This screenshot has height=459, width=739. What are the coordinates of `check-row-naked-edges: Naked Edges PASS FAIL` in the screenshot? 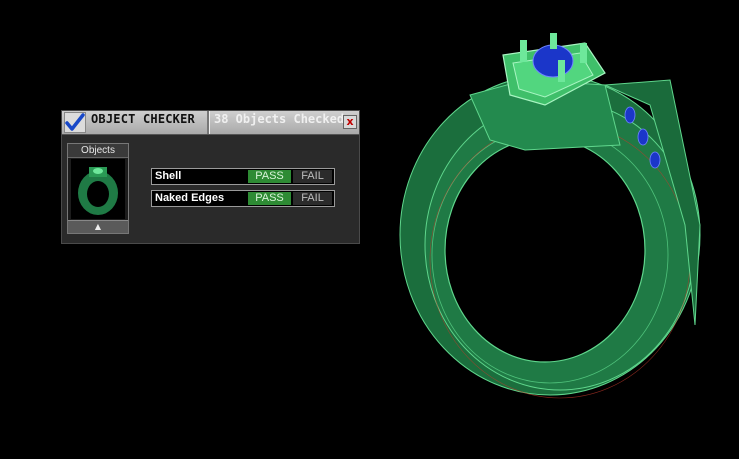 It's located at (243, 198).